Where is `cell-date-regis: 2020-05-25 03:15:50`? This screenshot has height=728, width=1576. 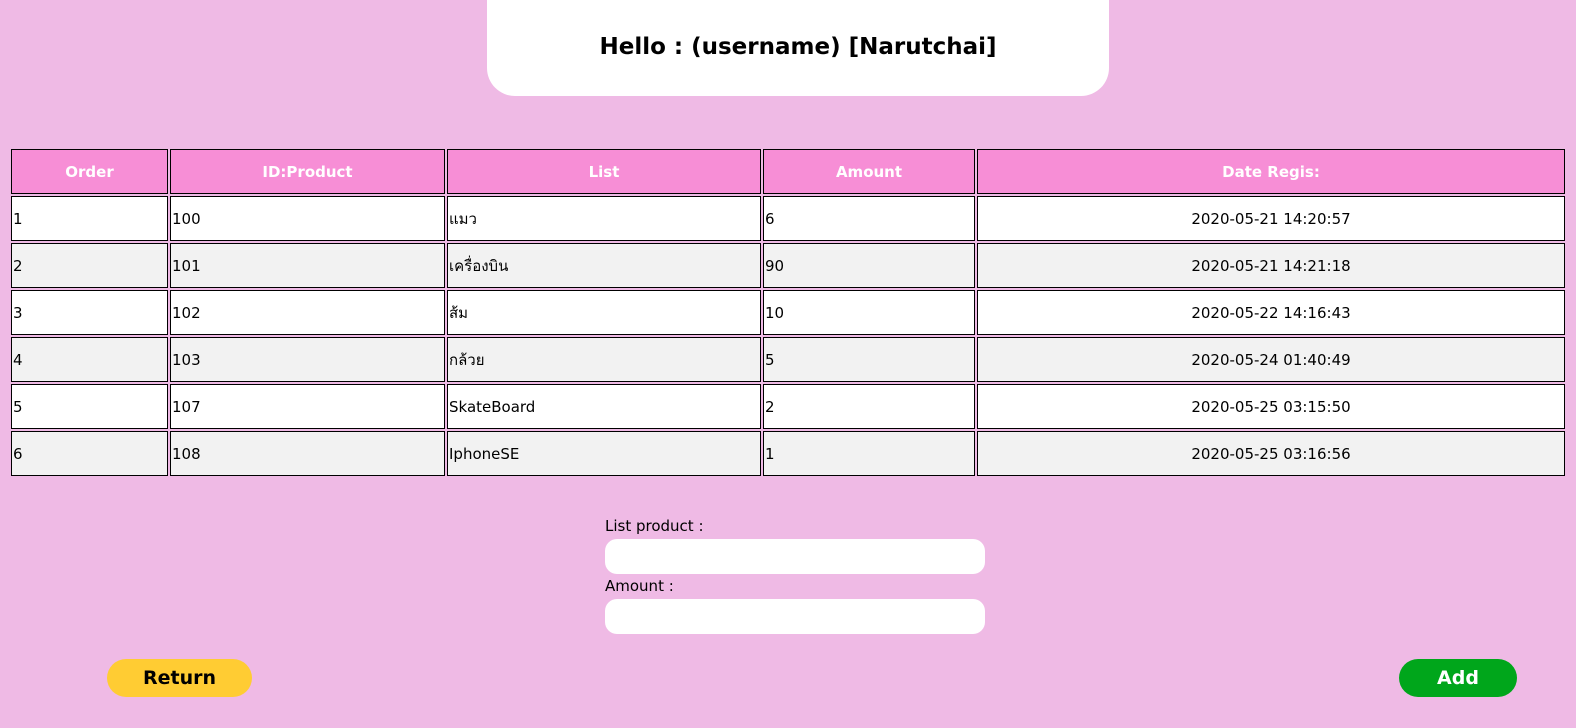 cell-date-regis: 2020-05-25 03:15:50 is located at coordinates (1271, 406).